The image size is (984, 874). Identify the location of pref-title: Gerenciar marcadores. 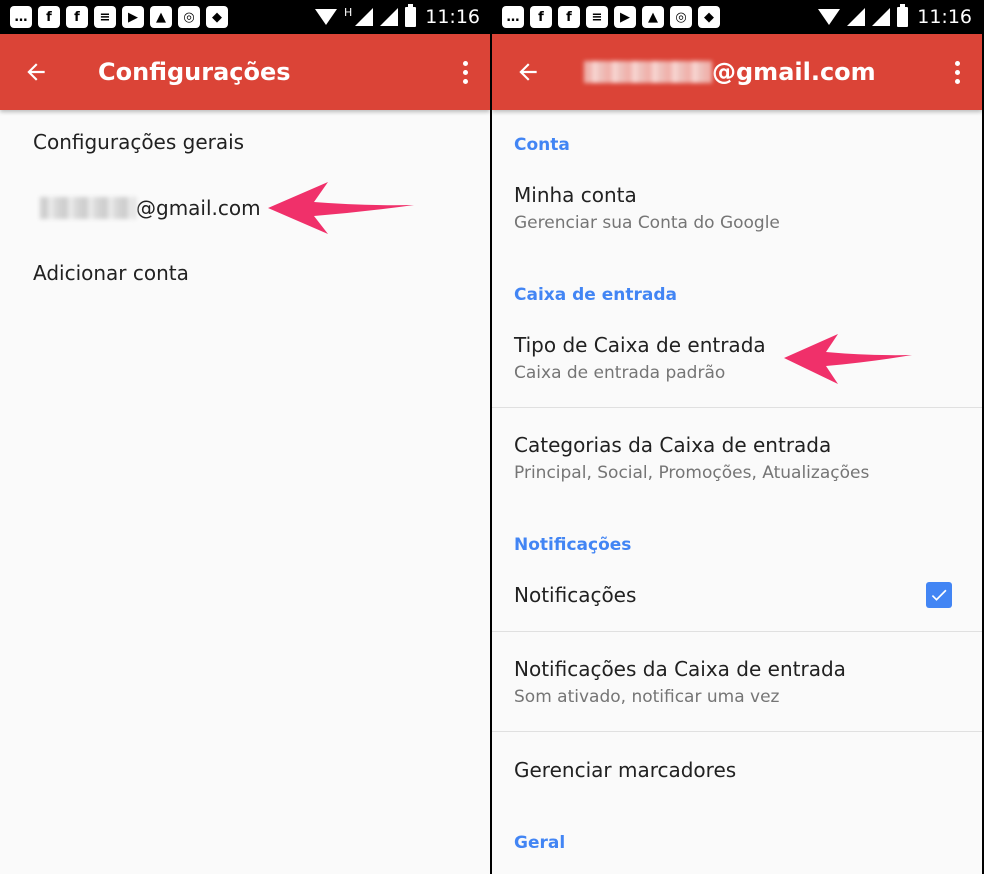
(625, 770).